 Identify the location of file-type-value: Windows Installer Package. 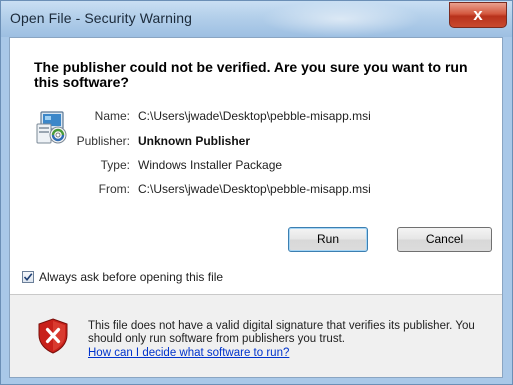
(210, 165).